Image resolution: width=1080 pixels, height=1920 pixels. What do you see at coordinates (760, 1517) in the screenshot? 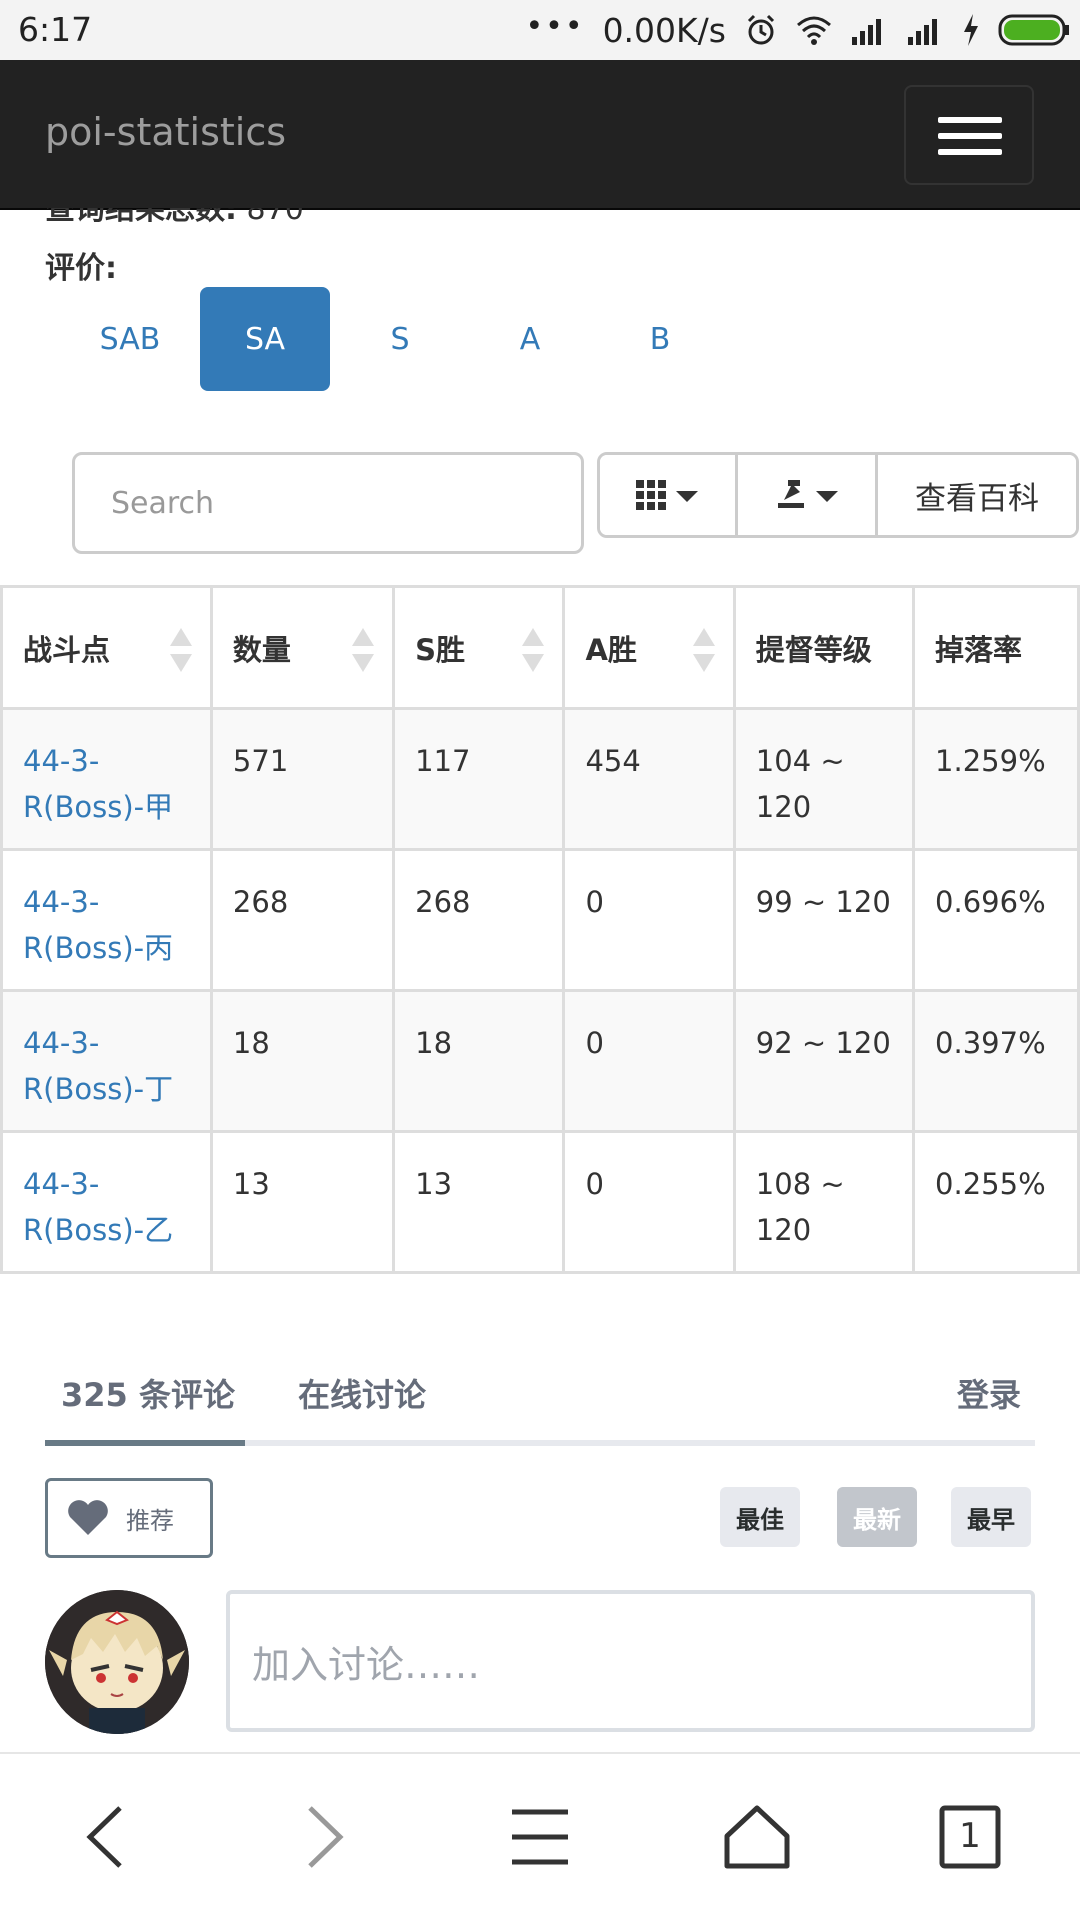
I see `sort-best-button: 最佳` at bounding box center [760, 1517].